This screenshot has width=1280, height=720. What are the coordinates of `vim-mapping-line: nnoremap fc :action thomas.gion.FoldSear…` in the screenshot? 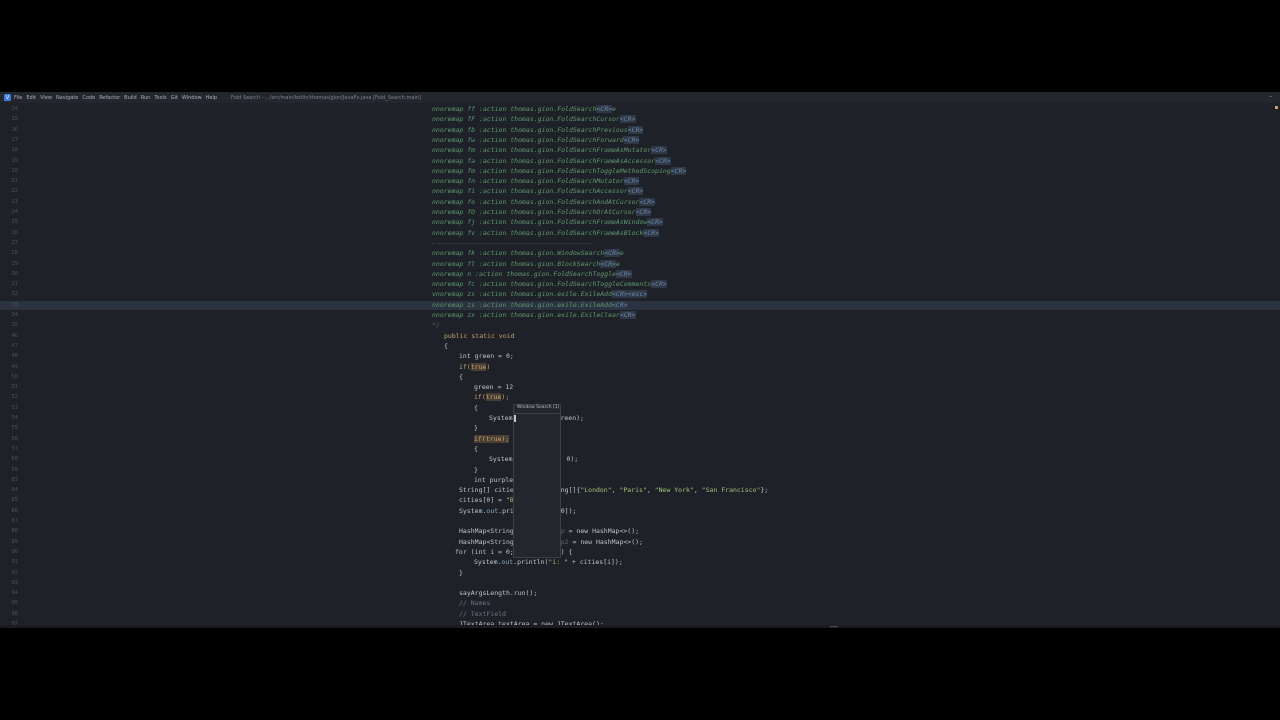 It's located at (549, 284).